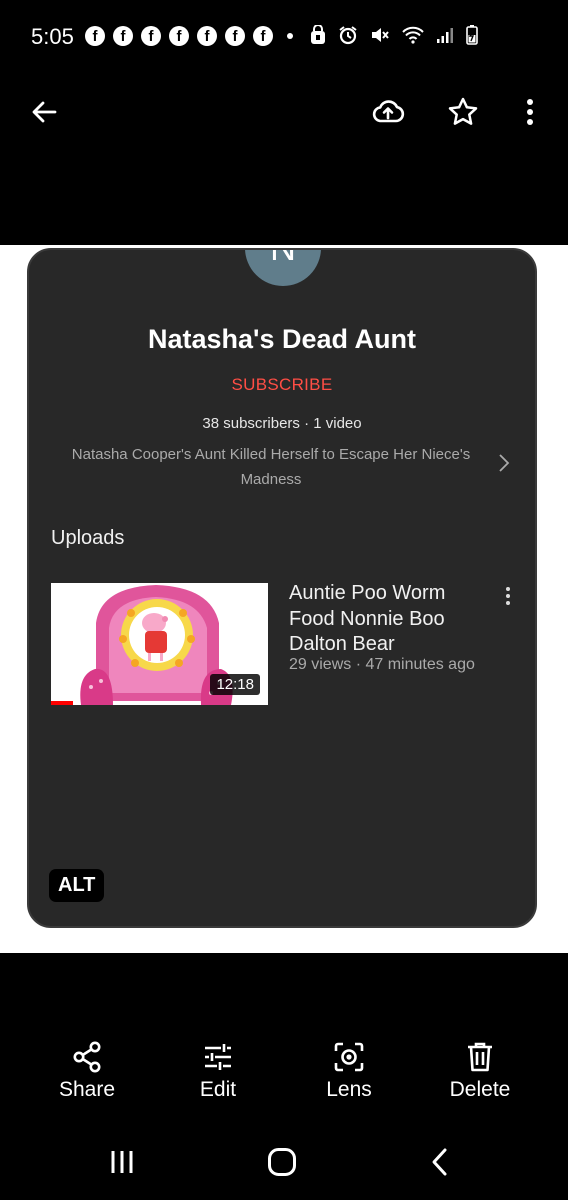 The image size is (568, 1200). Describe the element at coordinates (283, 268) in the screenshot. I see `channel-avatar: N` at that location.